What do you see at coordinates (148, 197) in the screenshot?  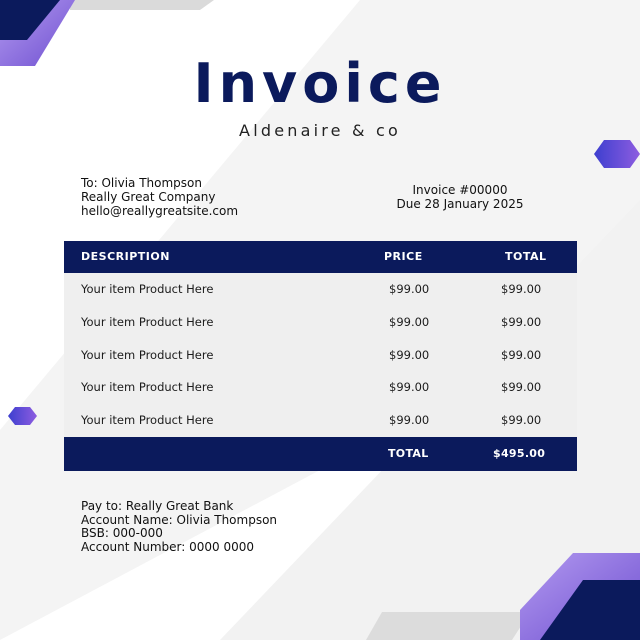 I see `bill-to-company: Really Great Company` at bounding box center [148, 197].